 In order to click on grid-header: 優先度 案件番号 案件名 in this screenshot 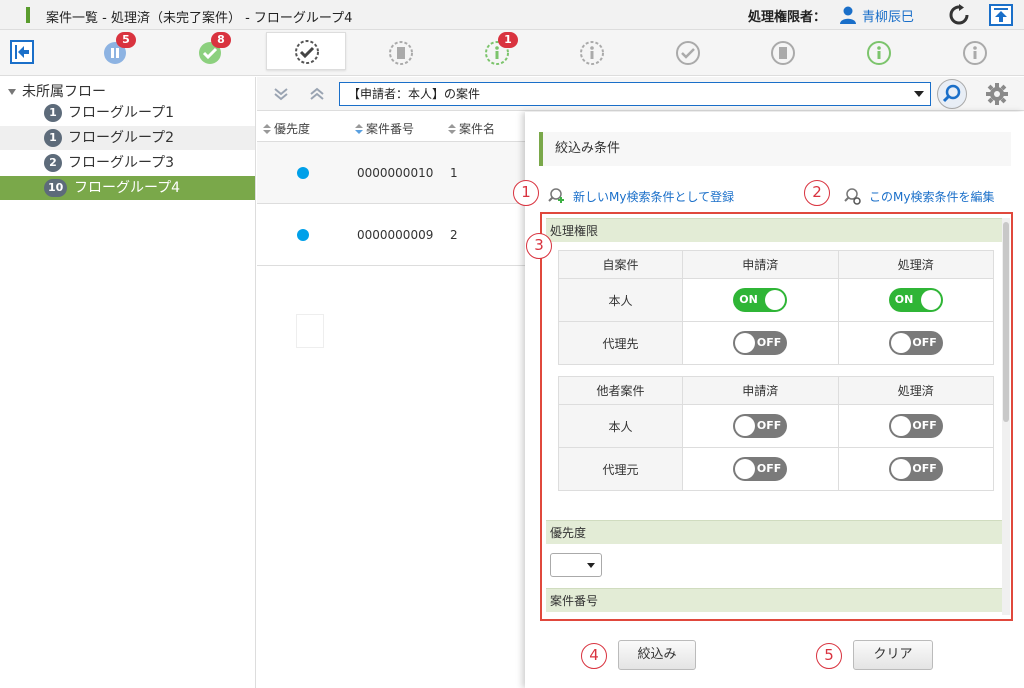, I will do `click(391, 127)`.